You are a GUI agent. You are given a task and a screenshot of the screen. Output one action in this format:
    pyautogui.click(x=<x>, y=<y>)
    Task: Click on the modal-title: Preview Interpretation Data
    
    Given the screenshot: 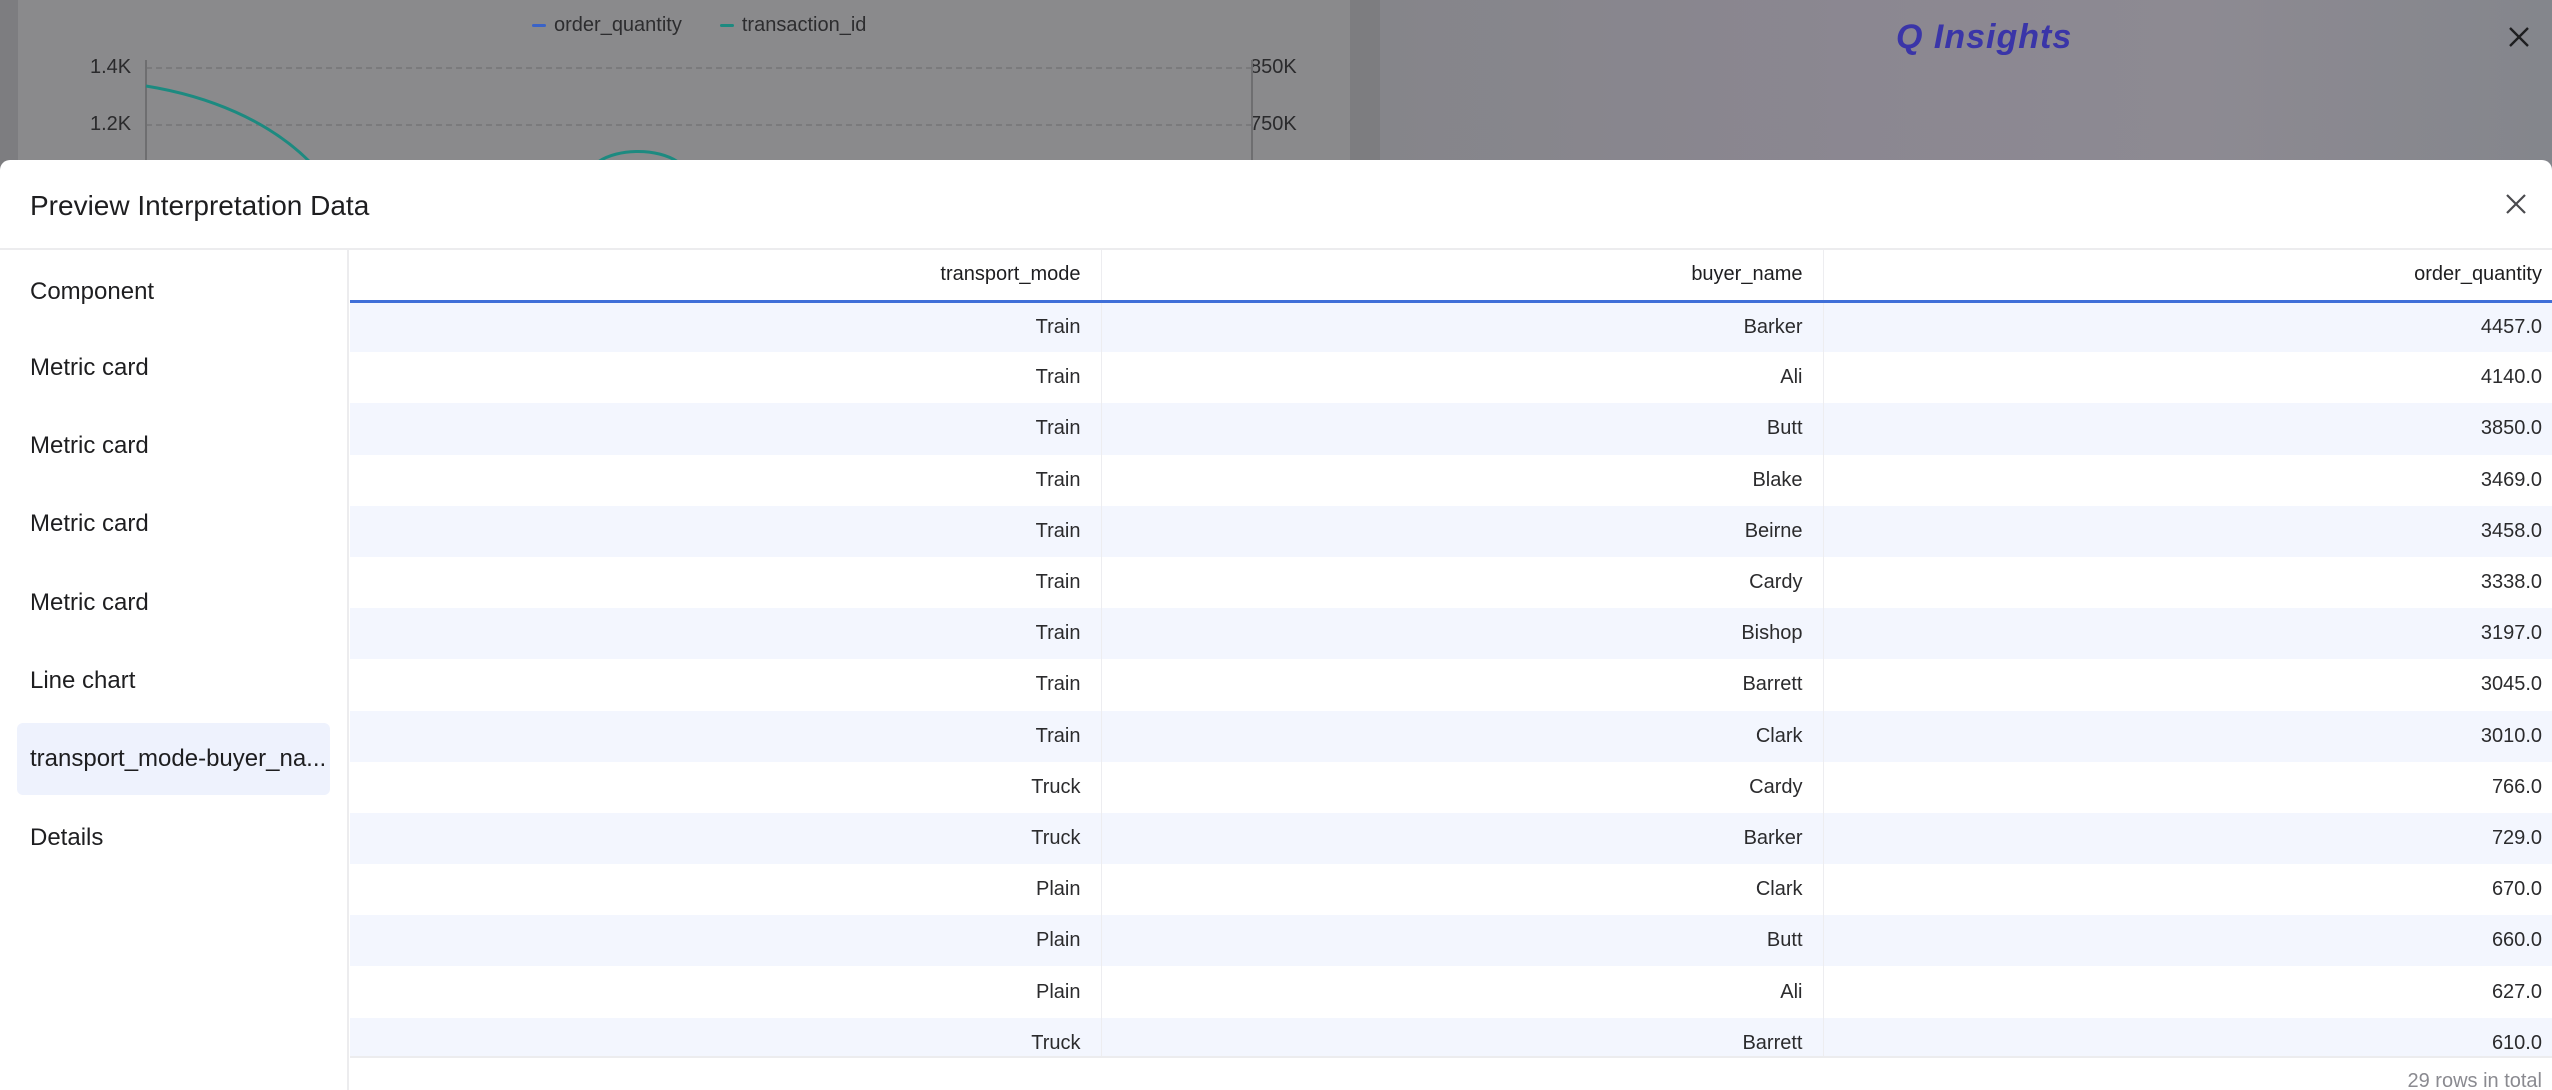 What is the action you would take?
    pyautogui.click(x=200, y=205)
    